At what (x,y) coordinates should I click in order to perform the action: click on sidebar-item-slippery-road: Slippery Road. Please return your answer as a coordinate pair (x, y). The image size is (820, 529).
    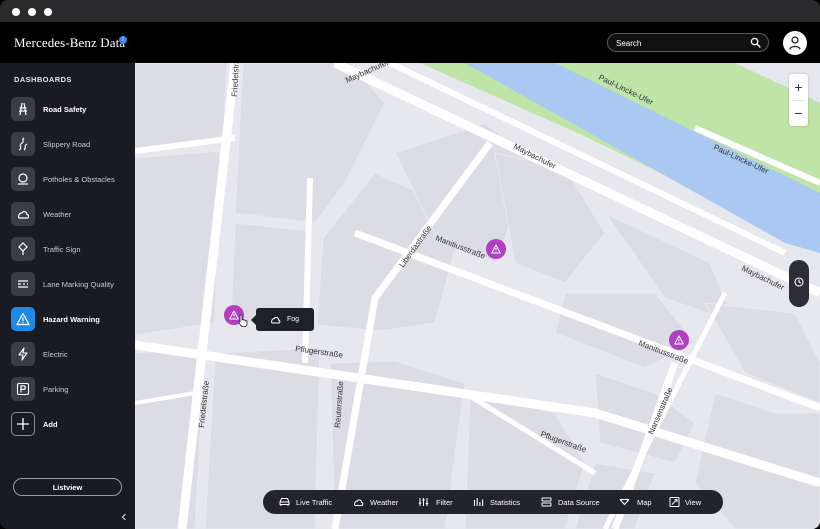
    Looking at the image, I should click on (71, 144).